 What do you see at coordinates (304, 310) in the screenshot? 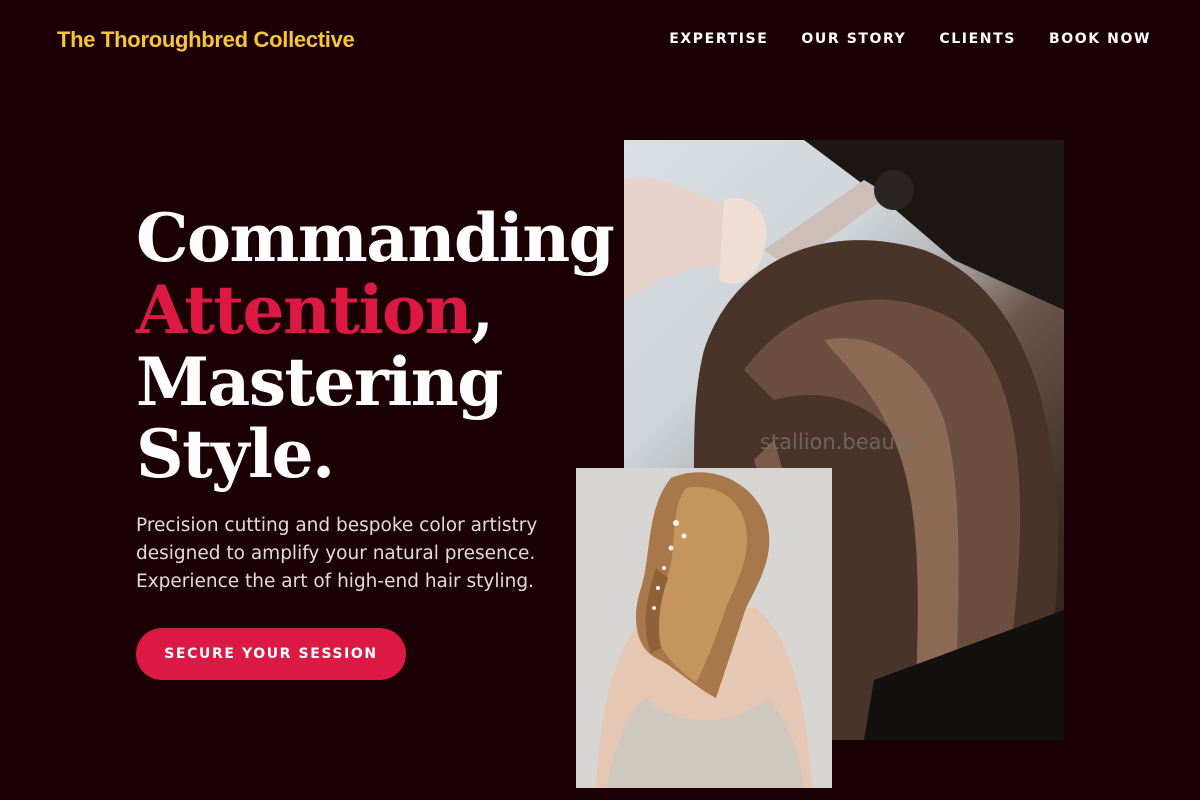
I see `headline-accent-word: Attention` at bounding box center [304, 310].